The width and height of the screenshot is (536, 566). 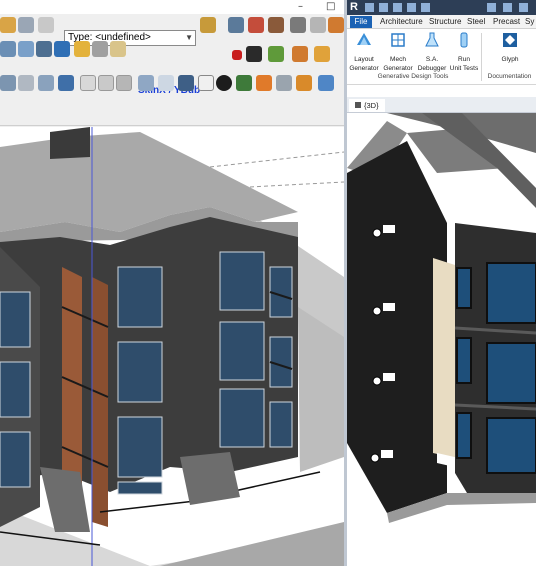 I want to click on front-view-icon, so click(x=124, y=83).